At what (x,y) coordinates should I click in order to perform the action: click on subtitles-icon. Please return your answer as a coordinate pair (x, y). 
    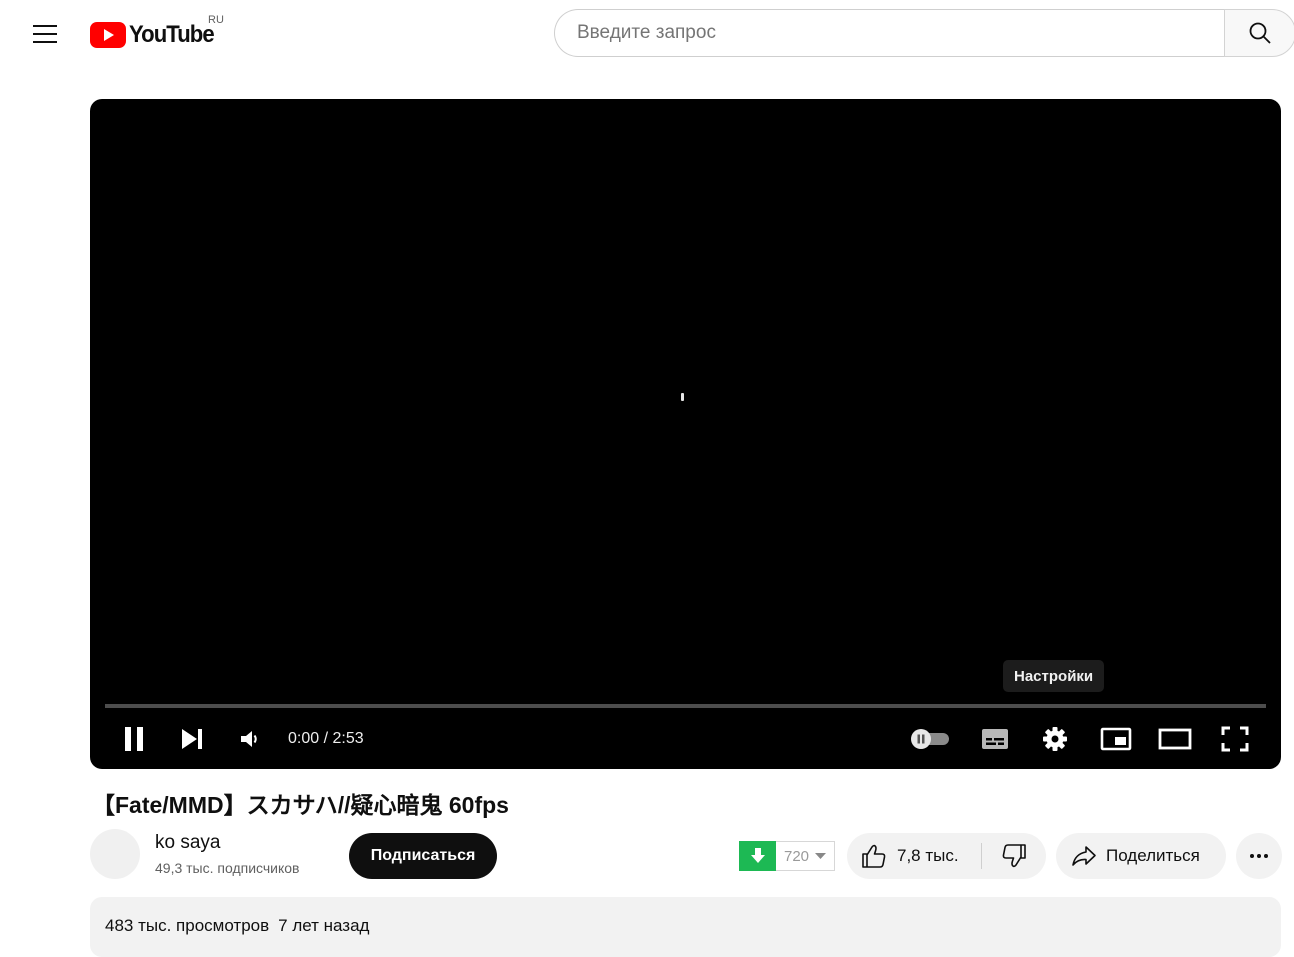
    Looking at the image, I should click on (995, 739).